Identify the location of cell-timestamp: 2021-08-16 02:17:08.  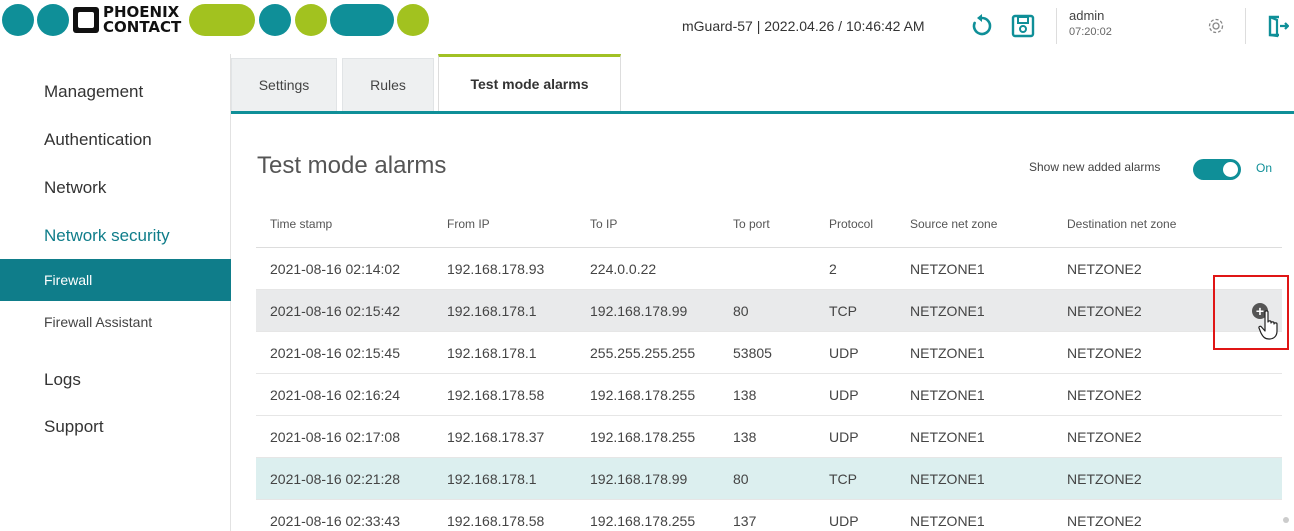
(335, 437).